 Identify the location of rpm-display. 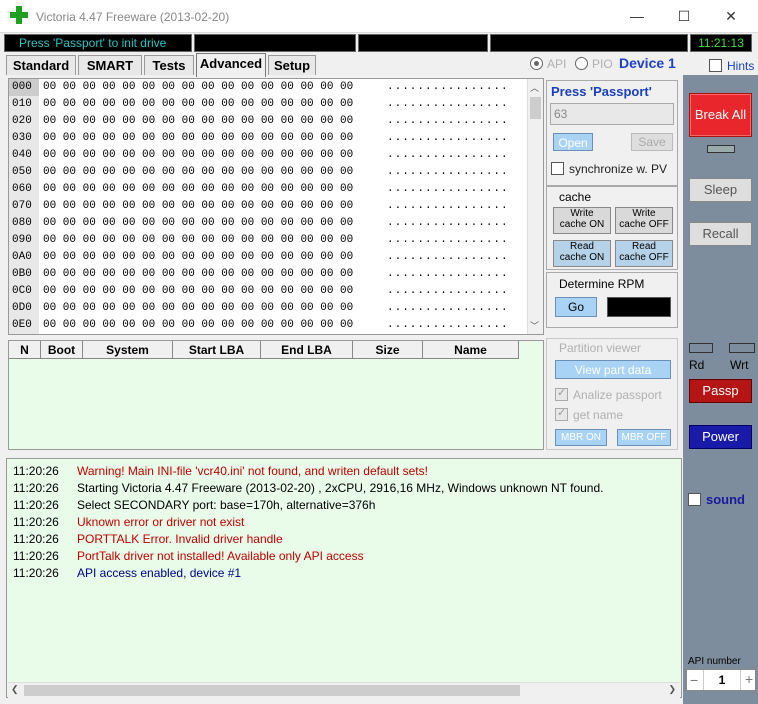
(639, 307).